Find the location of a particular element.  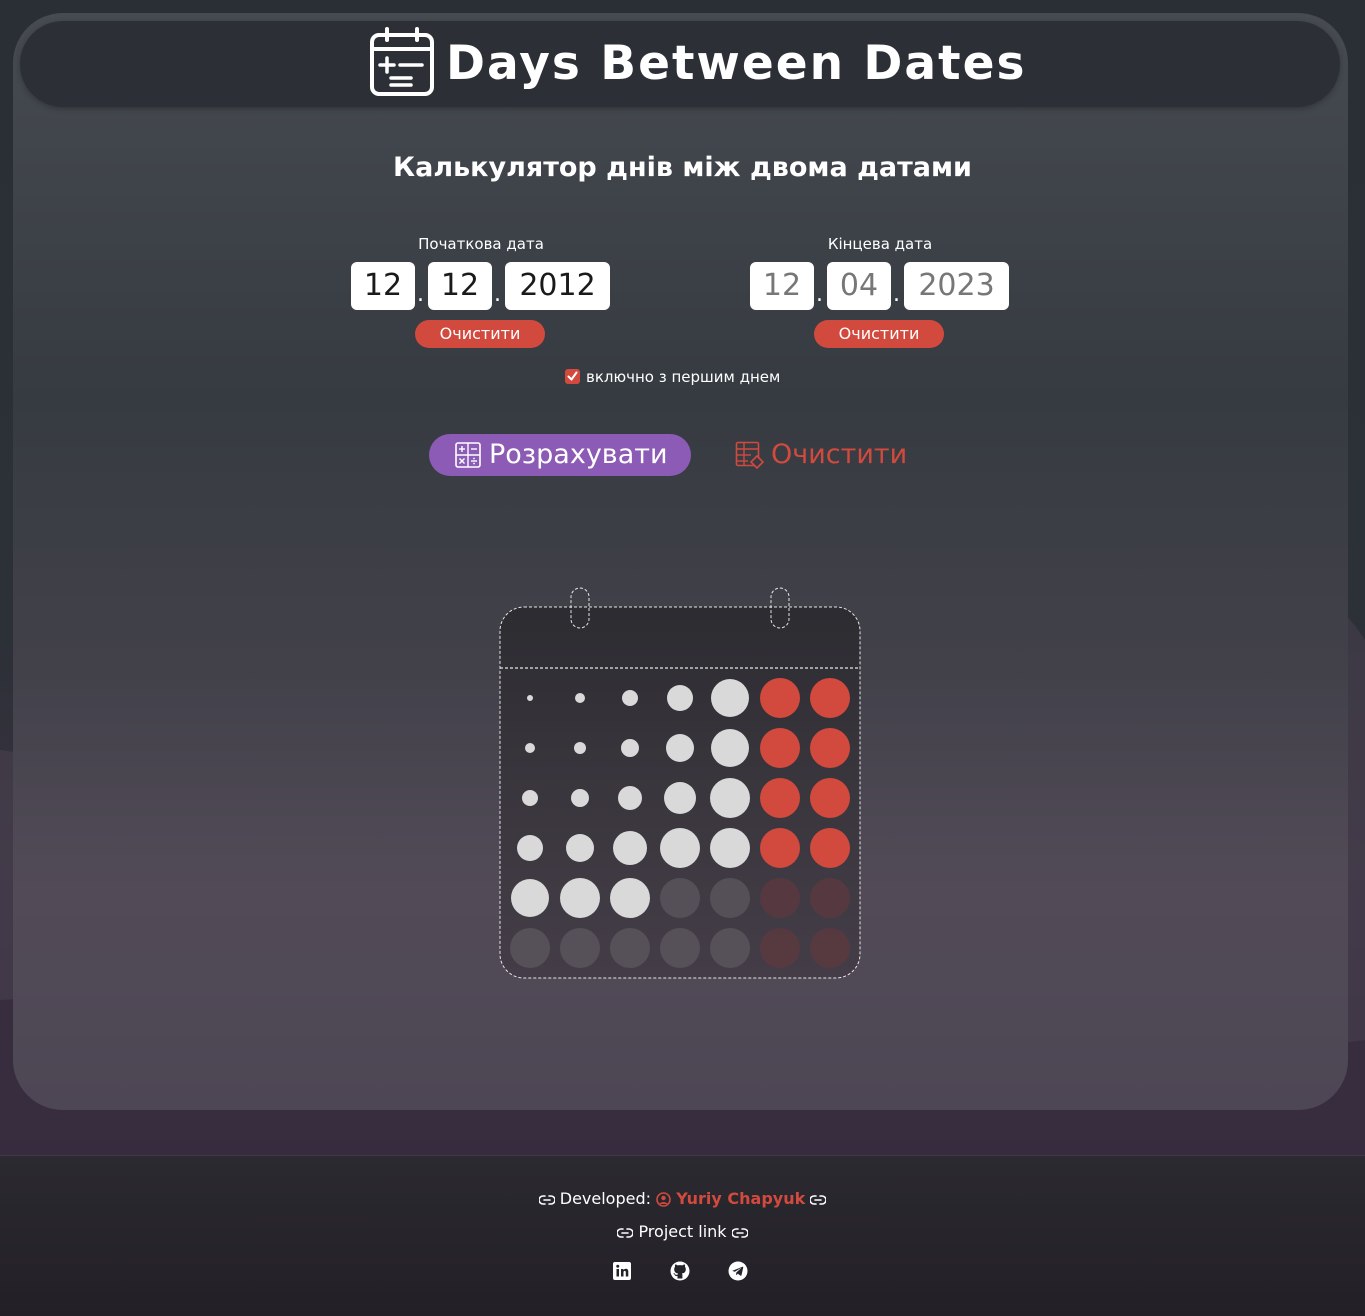

calculate-button: Розрахувати is located at coordinates (560, 455).